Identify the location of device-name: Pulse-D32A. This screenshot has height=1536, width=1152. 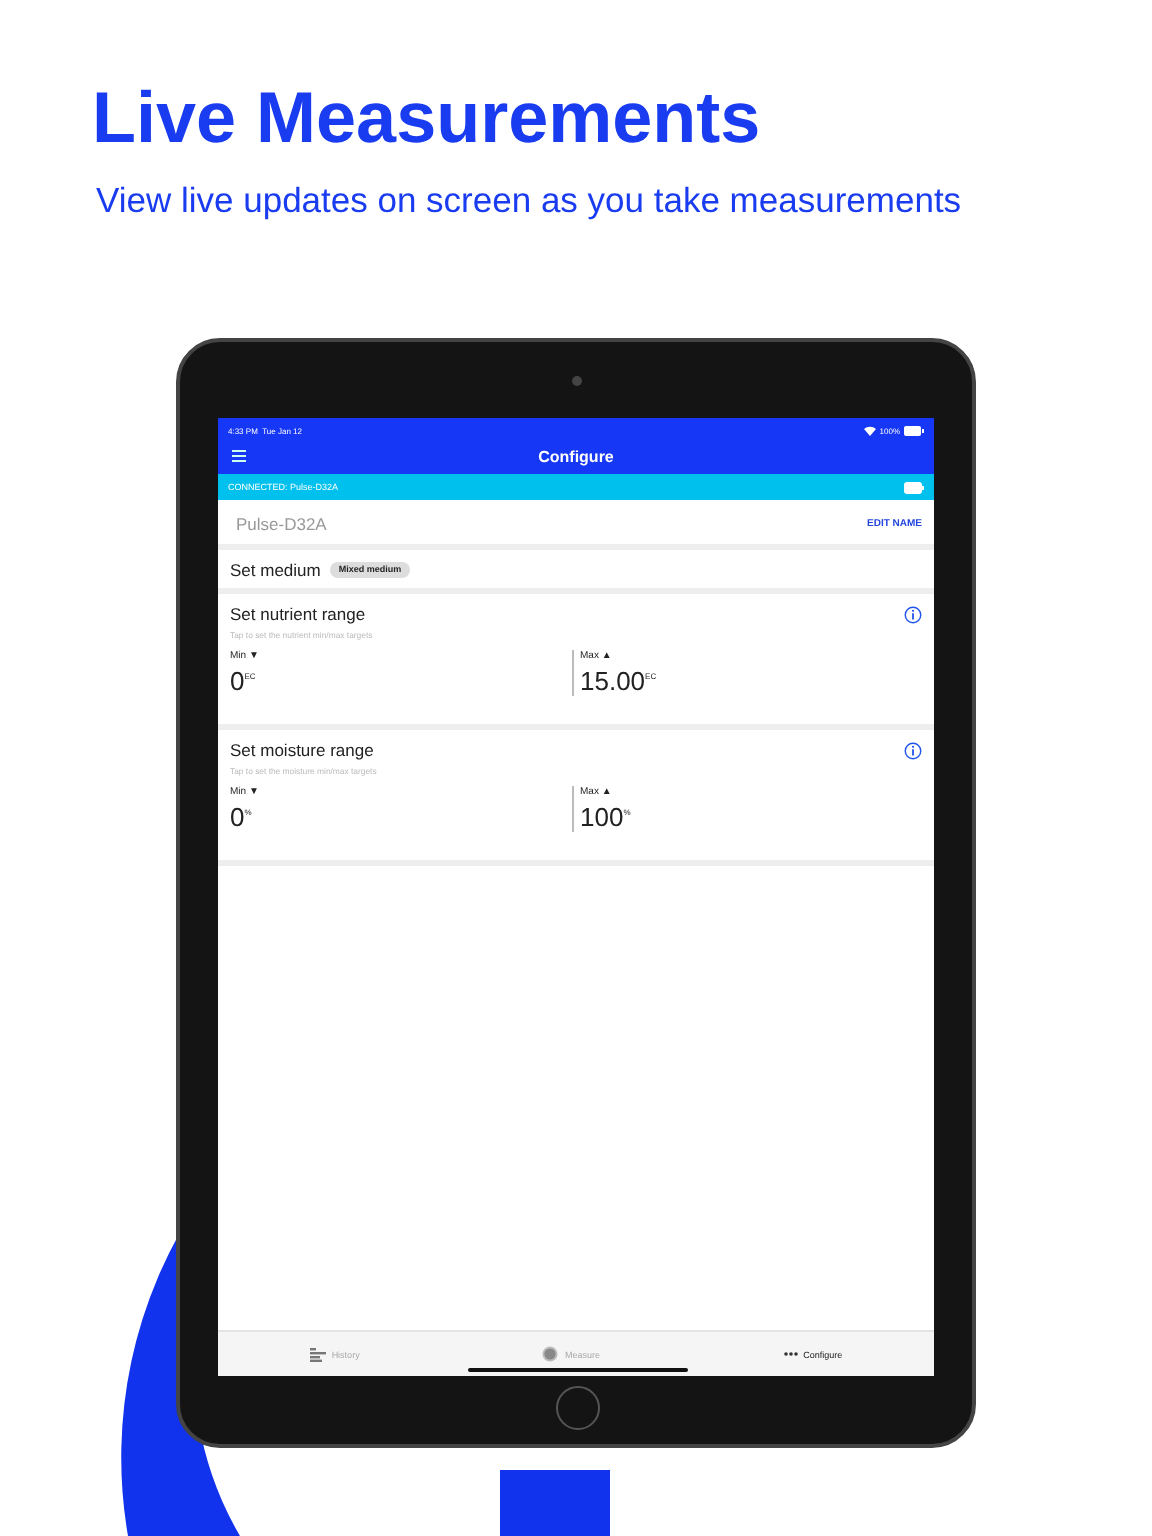
(280, 523).